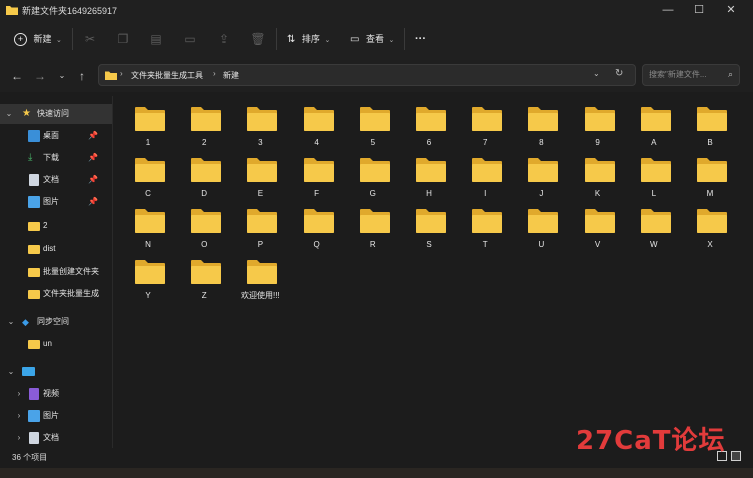  What do you see at coordinates (56, 114) in the screenshot?
I see `sidebar-item-quick-access: ⌄ ★ 快速访问` at bounding box center [56, 114].